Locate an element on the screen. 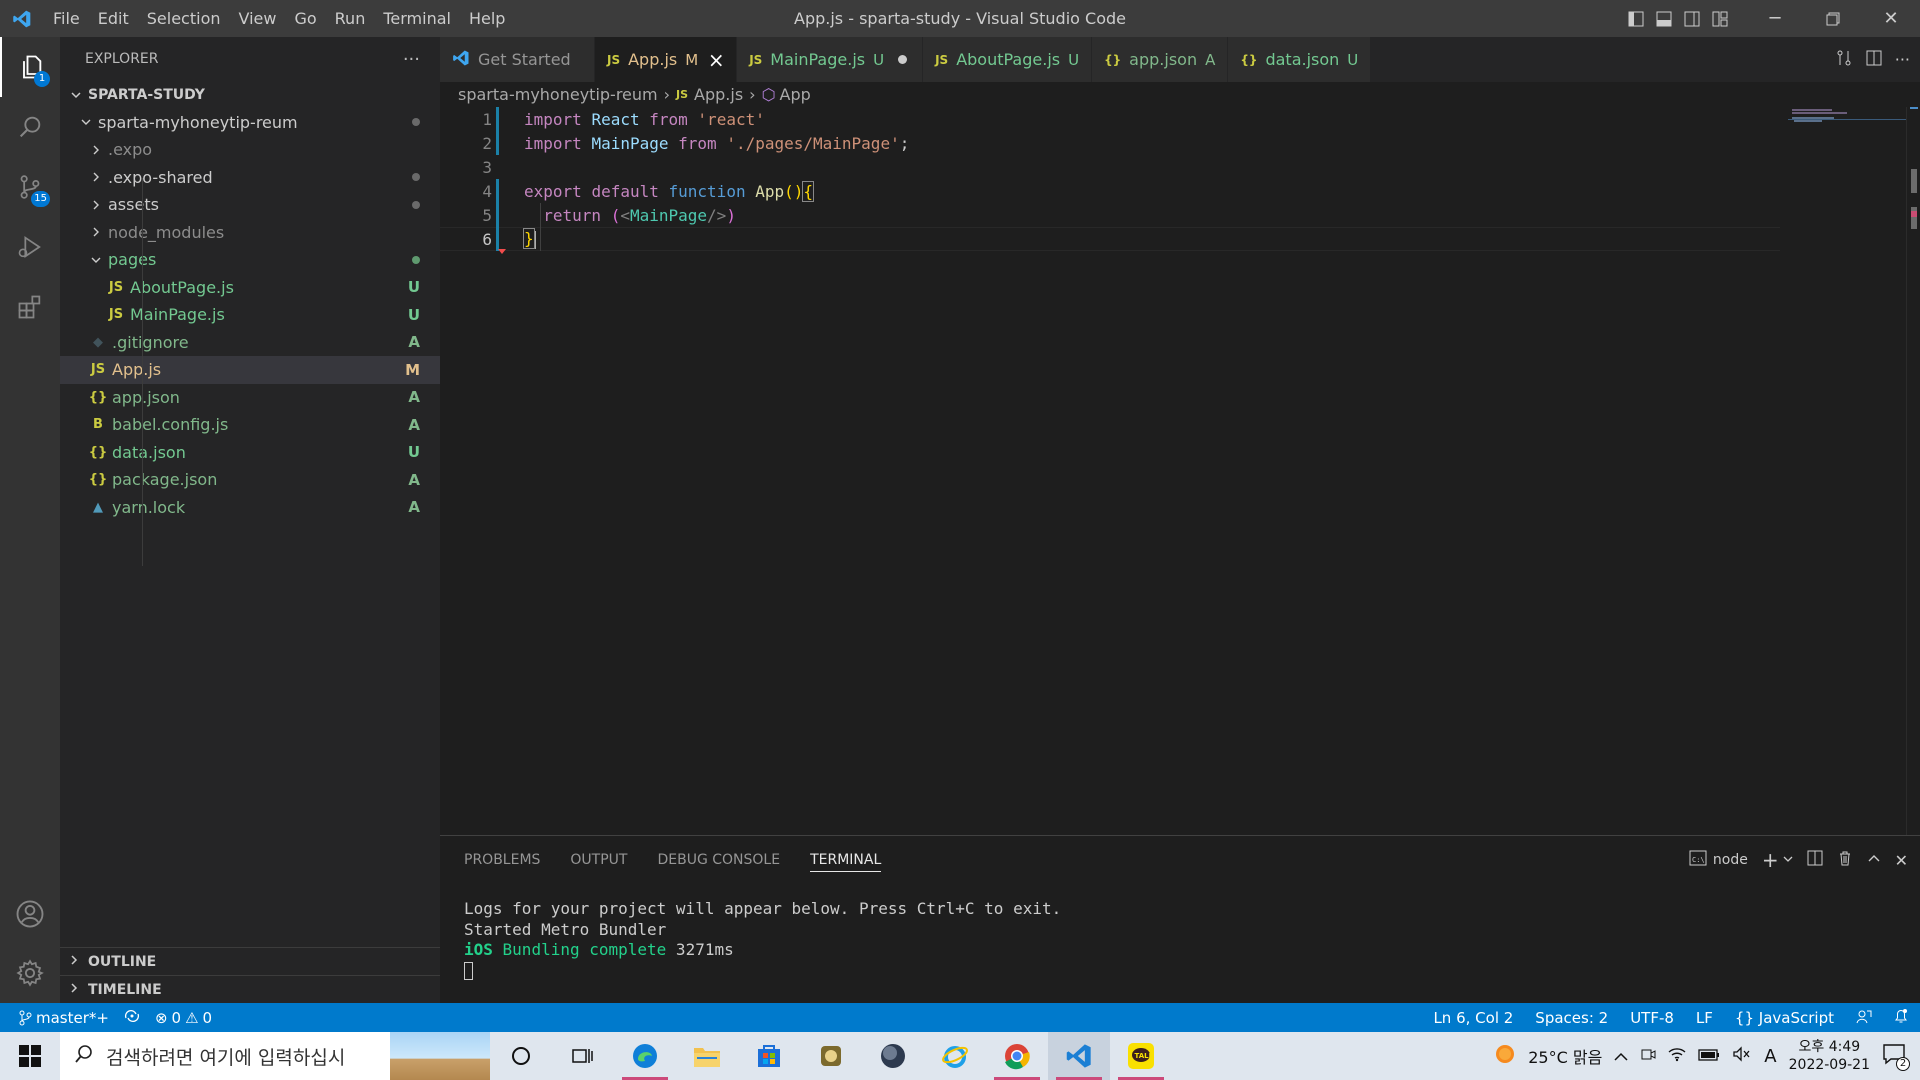 This screenshot has width=1920, height=1080. chevron-down-icon is located at coordinates (1788, 860).